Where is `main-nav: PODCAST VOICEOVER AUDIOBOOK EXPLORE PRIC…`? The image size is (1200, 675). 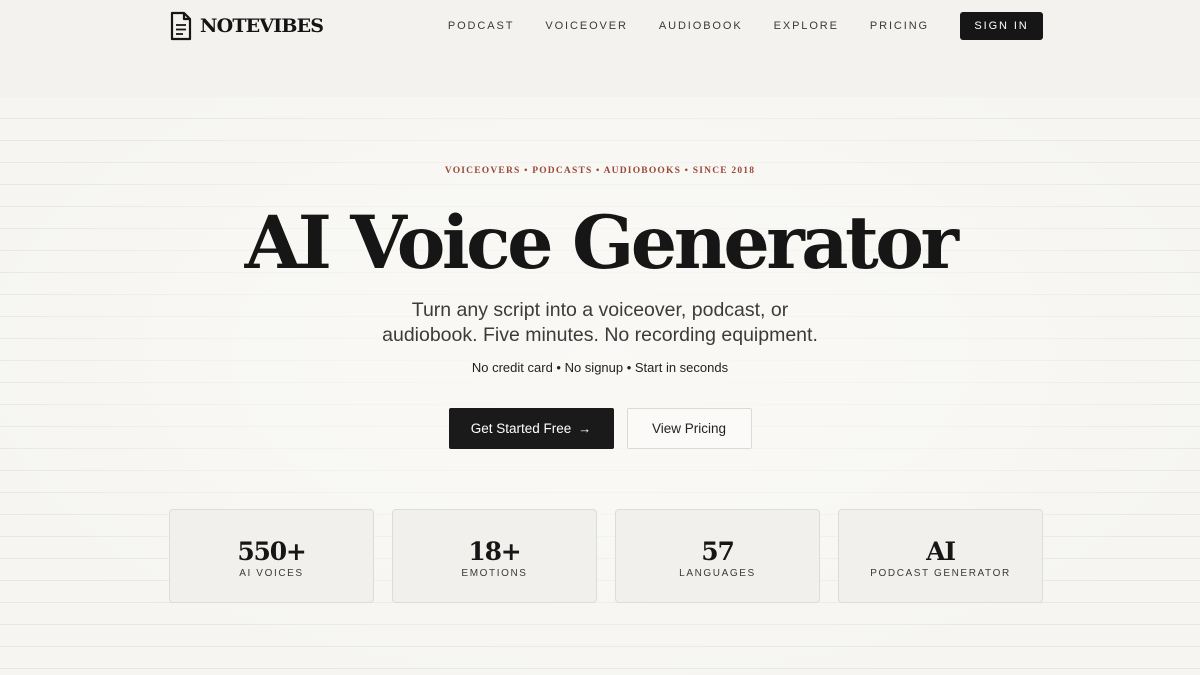
main-nav: PODCAST VOICEOVER AUDIOBOOK EXPLORE PRIC… is located at coordinates (745, 26).